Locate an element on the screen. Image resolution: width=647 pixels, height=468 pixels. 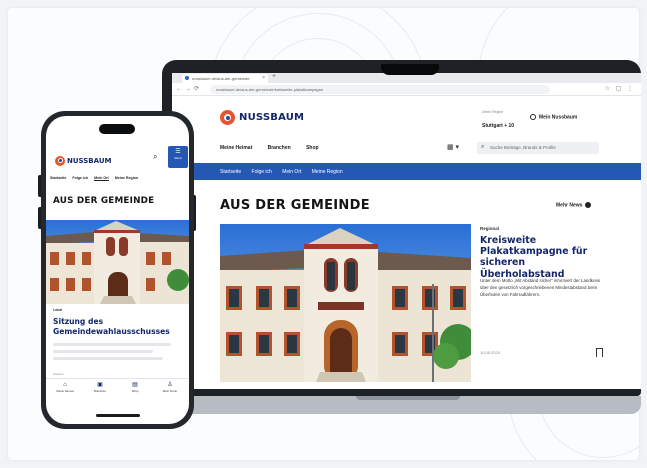
person-icon is located at coordinates (533, 117).